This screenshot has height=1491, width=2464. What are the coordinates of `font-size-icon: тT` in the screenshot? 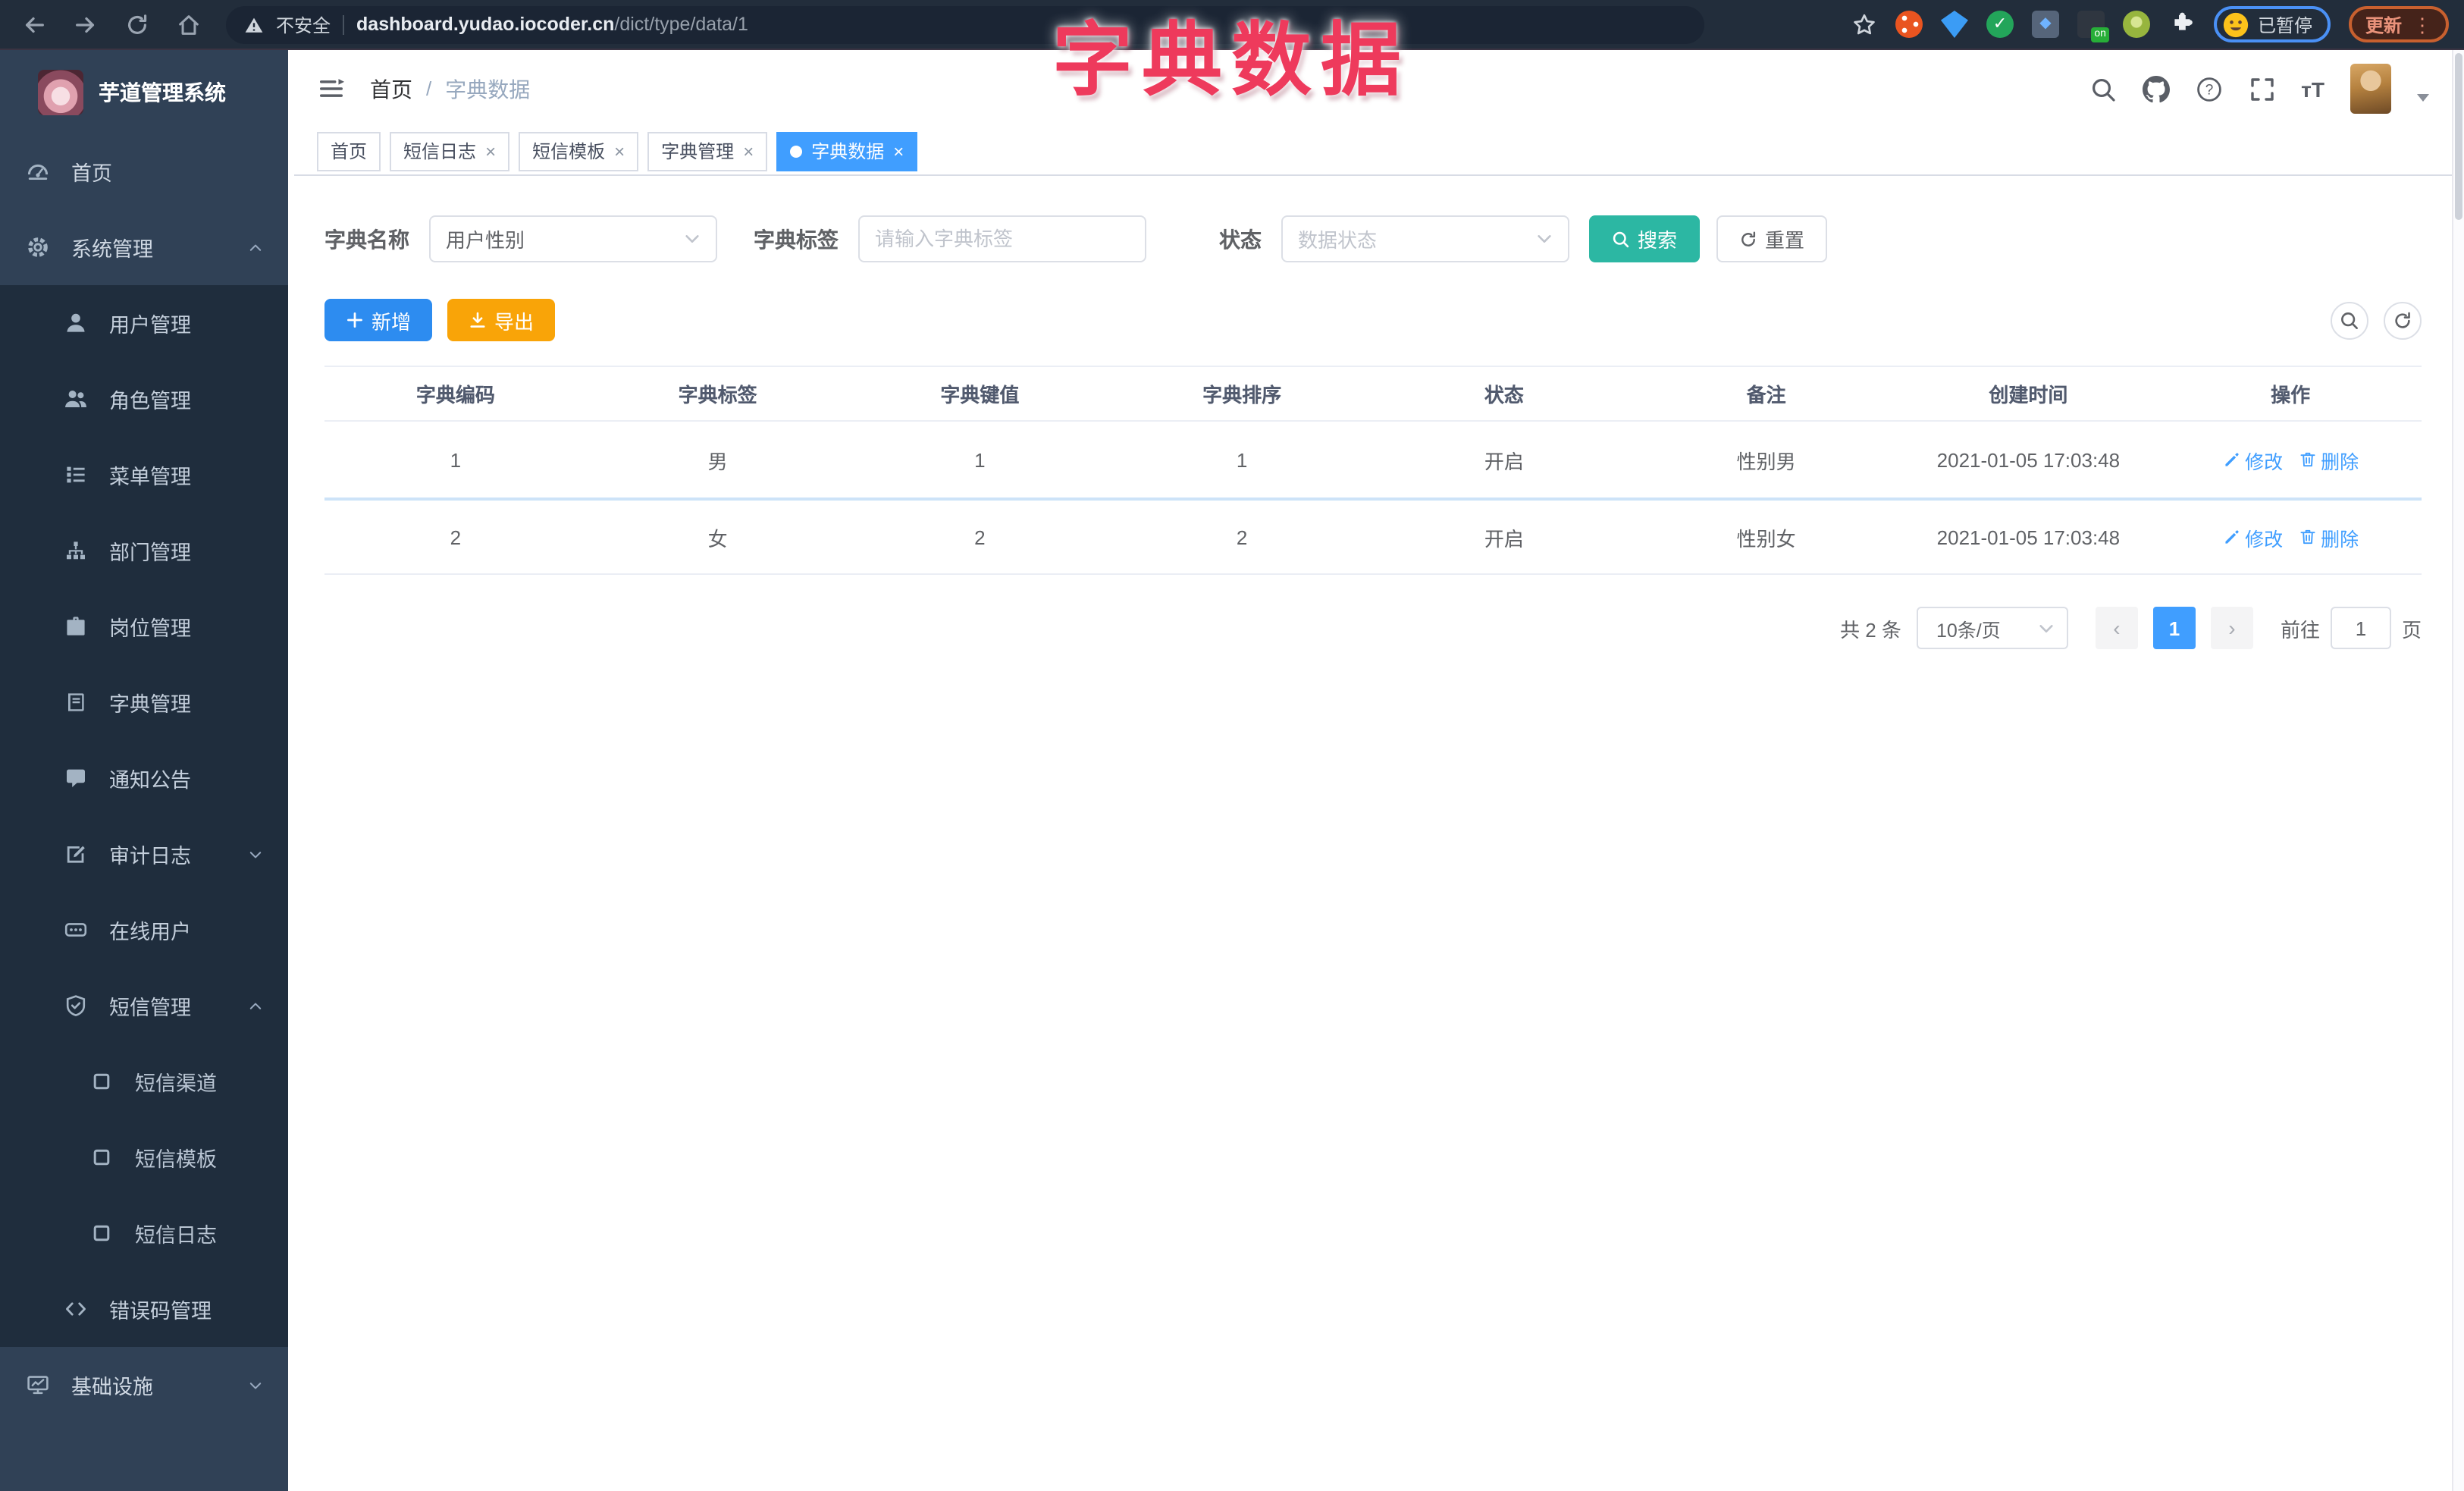 It's located at (2313, 89).